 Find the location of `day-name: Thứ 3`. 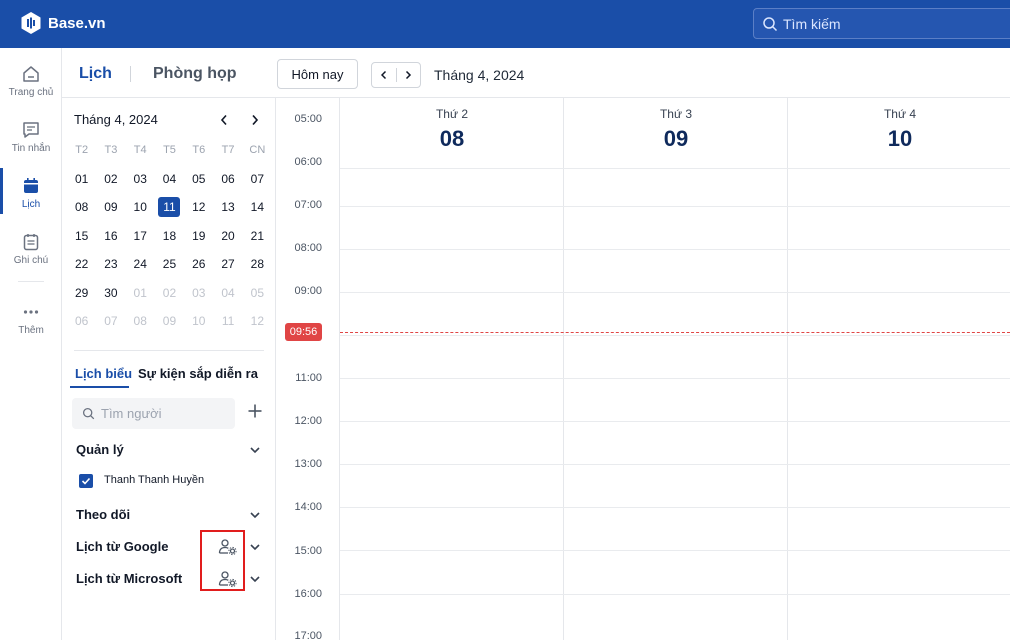

day-name: Thứ 3 is located at coordinates (676, 114).